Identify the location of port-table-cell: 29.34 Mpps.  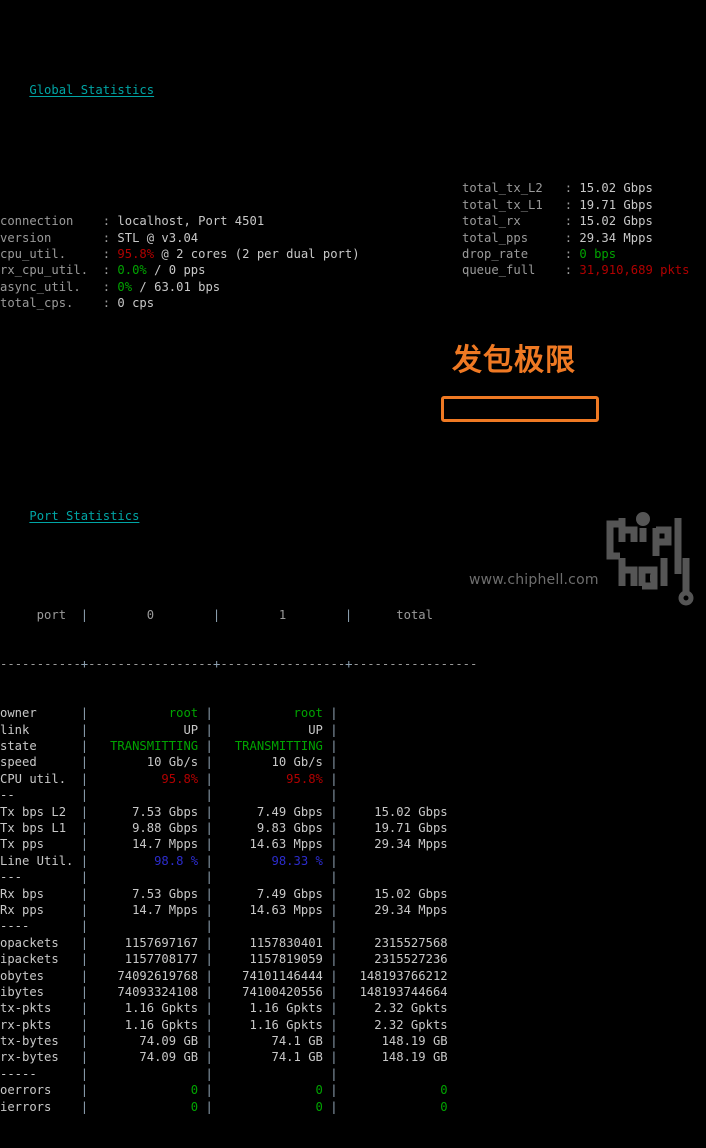
(392, 844).